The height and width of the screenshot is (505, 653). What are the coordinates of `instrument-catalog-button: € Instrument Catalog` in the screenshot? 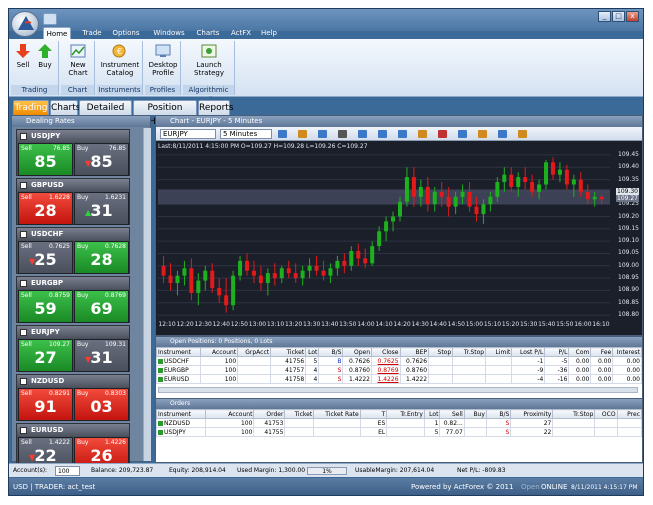 It's located at (120, 60).